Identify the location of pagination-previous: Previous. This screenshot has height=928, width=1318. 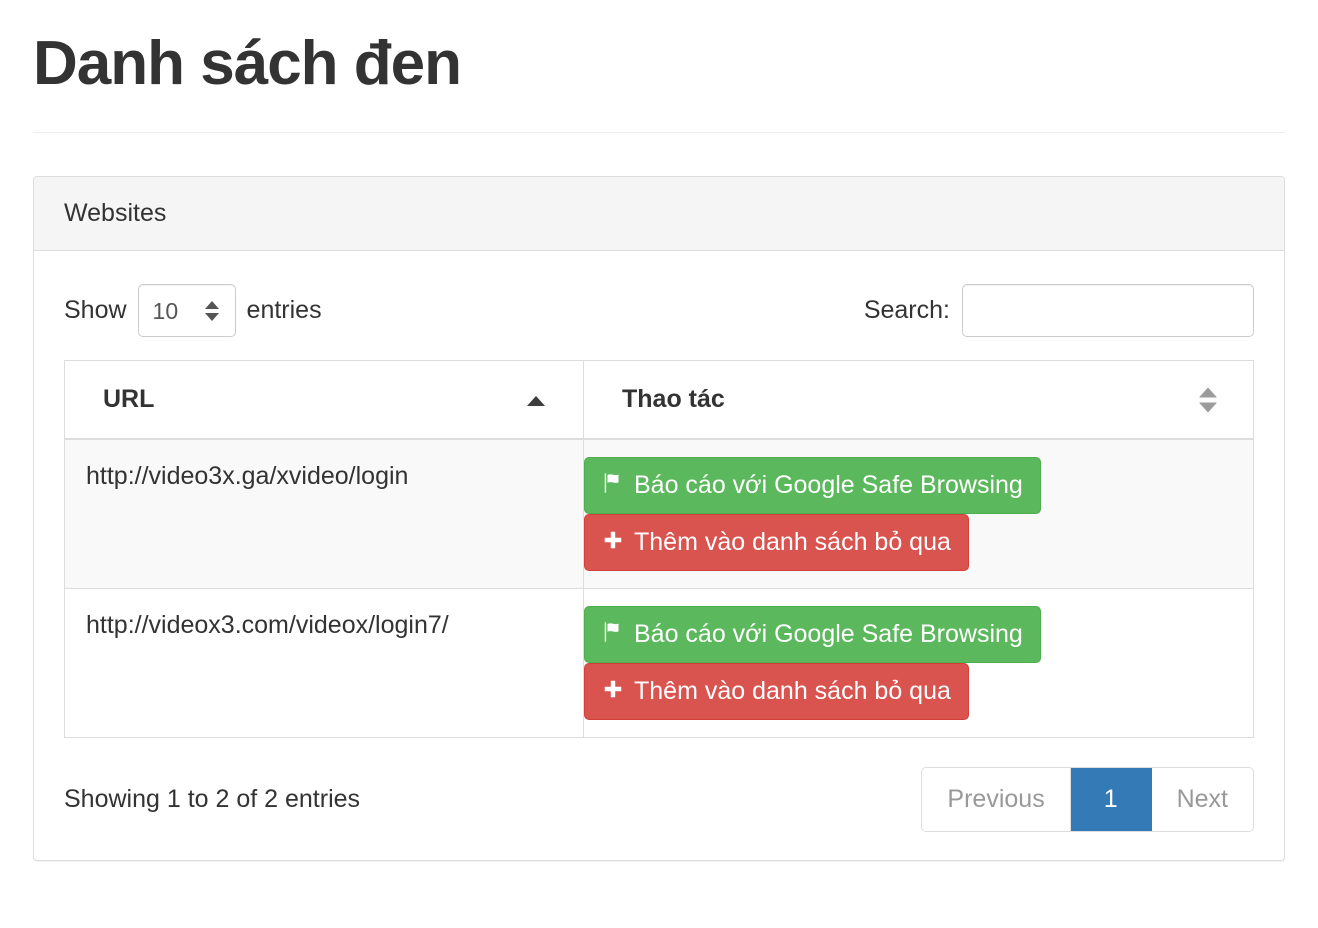
(996, 800).